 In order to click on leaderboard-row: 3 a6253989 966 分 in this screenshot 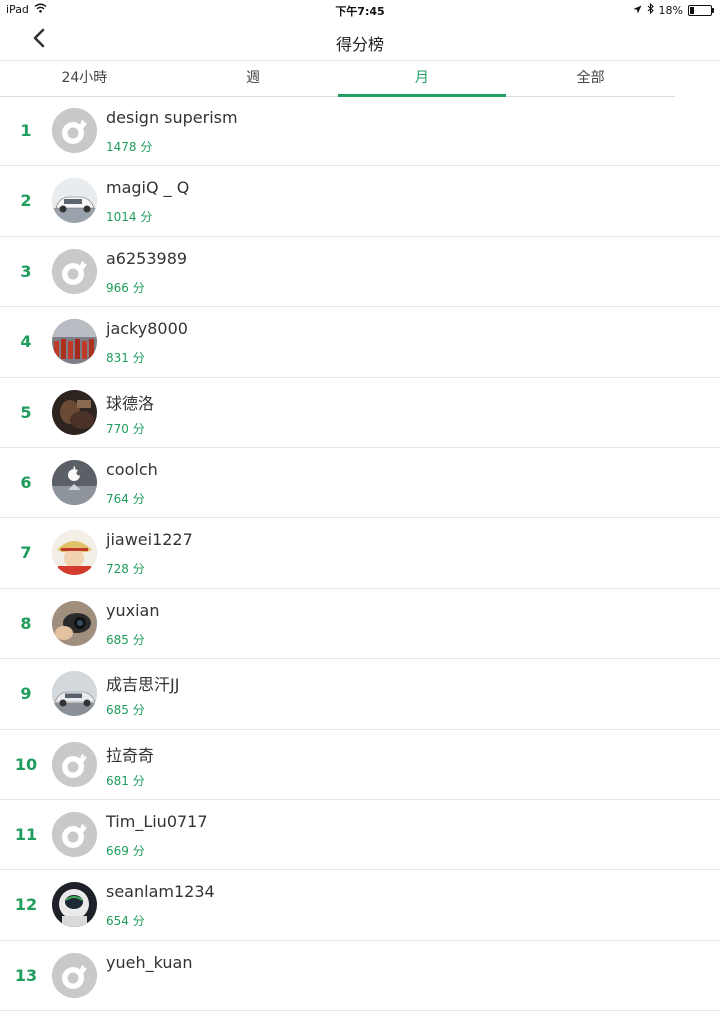, I will do `click(360, 272)`.